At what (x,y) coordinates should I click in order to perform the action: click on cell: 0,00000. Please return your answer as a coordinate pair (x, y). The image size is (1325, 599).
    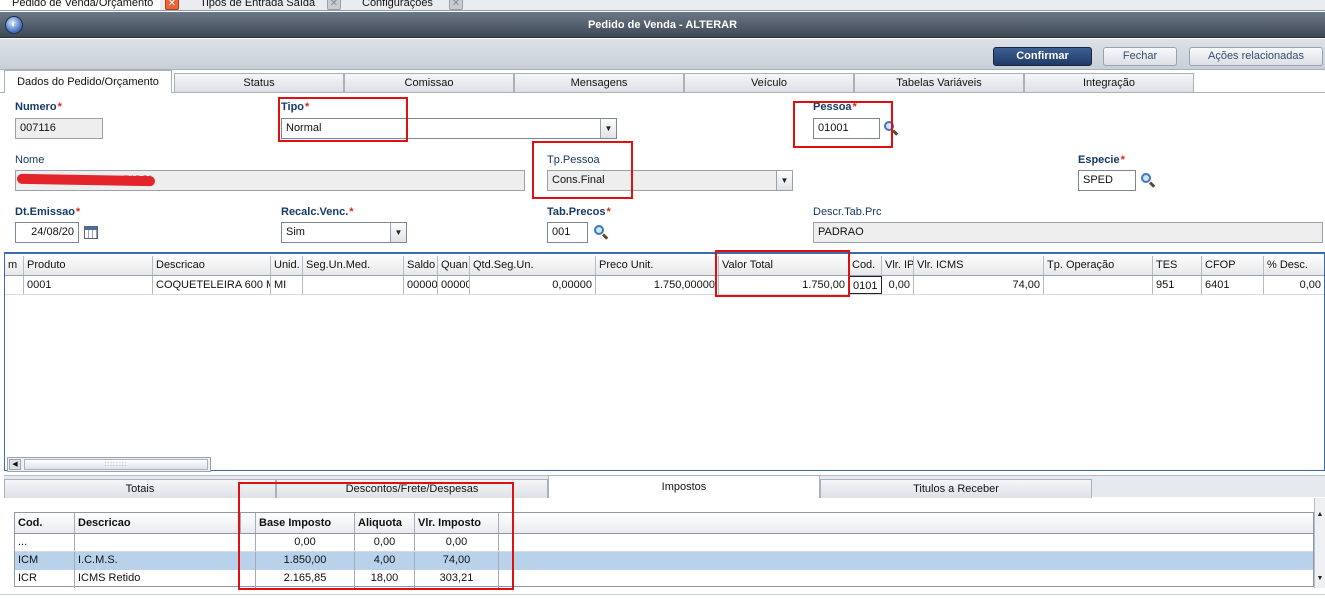
    Looking at the image, I should click on (533, 285).